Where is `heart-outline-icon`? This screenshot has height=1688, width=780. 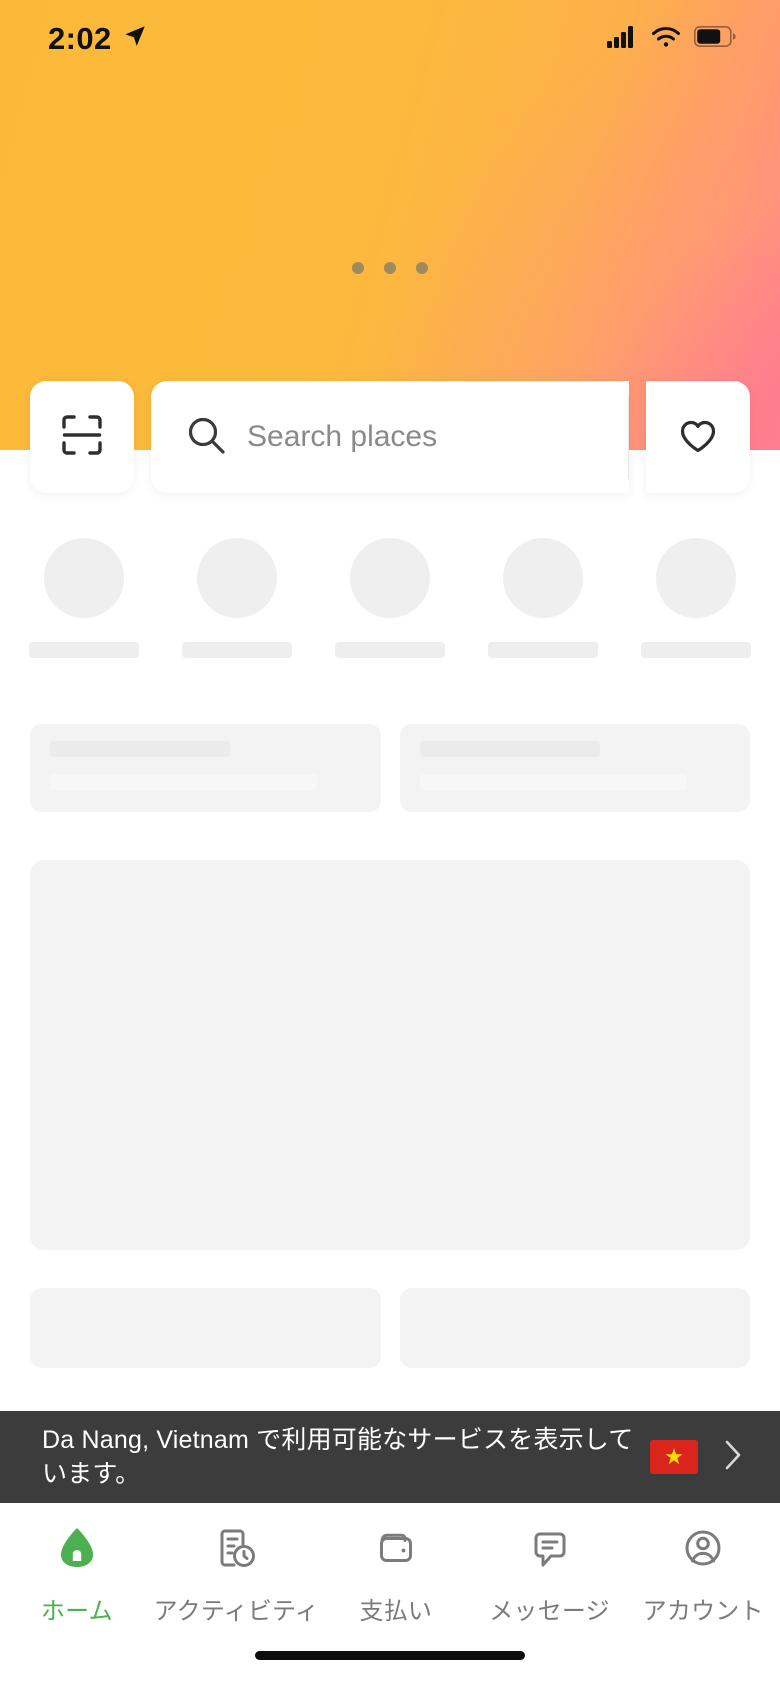
heart-outline-icon is located at coordinates (698, 437).